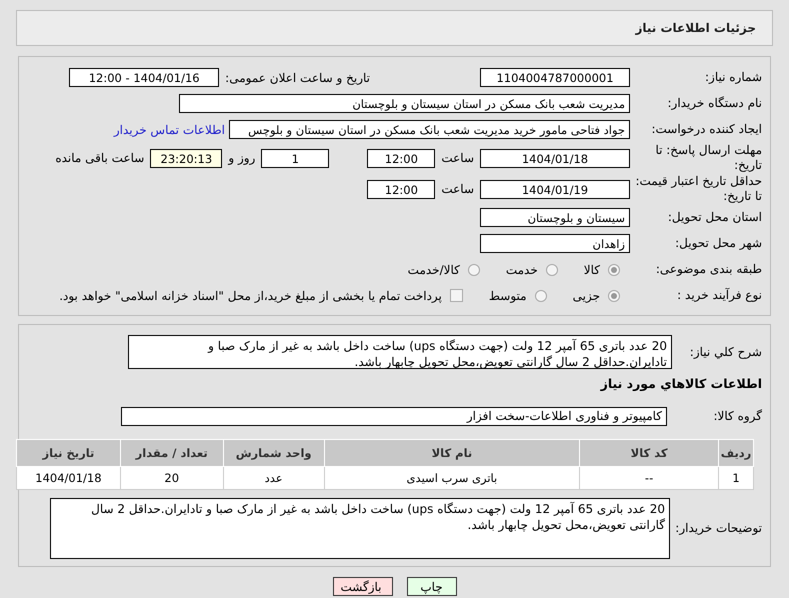 This screenshot has width=789, height=598. What do you see at coordinates (698, 189) in the screenshot?
I see `field-label: حداقل تاریخ اعتبار قیمت: تا تاریخ:` at bounding box center [698, 189].